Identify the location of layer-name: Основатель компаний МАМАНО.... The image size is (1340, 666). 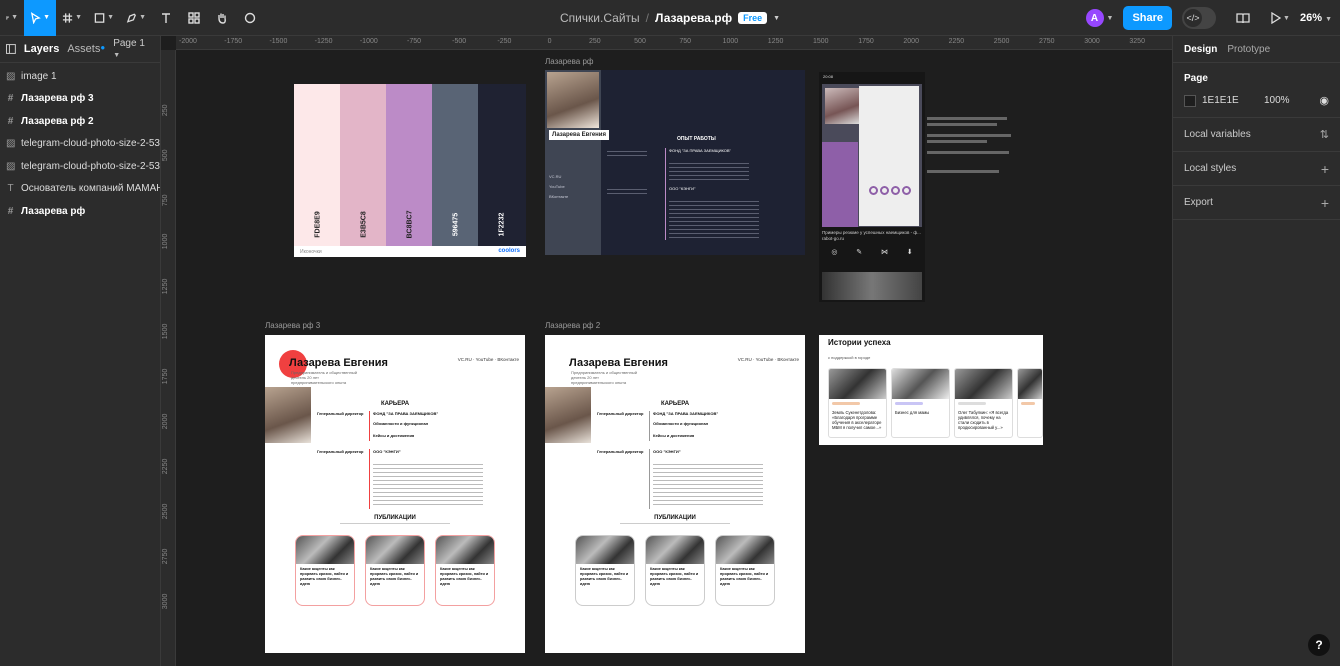
(90, 189).